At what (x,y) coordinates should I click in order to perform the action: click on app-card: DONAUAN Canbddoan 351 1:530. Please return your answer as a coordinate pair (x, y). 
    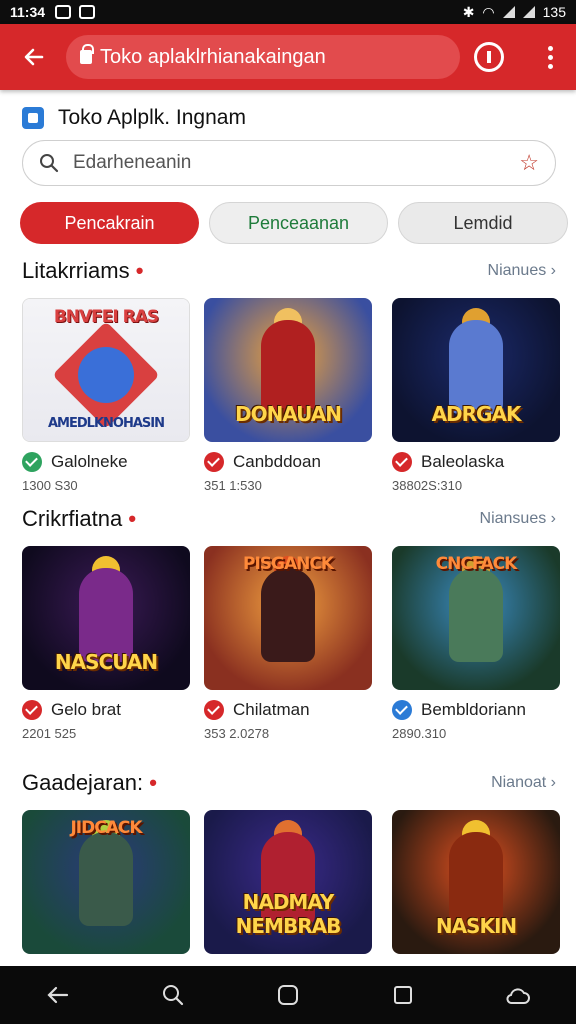
    Looking at the image, I should click on (288, 395).